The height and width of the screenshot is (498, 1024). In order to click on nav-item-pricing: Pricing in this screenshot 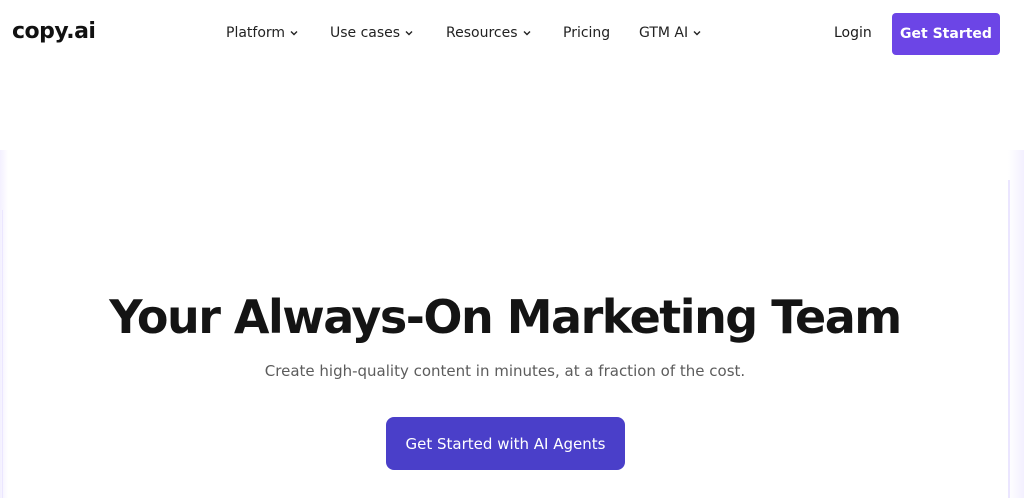, I will do `click(586, 33)`.